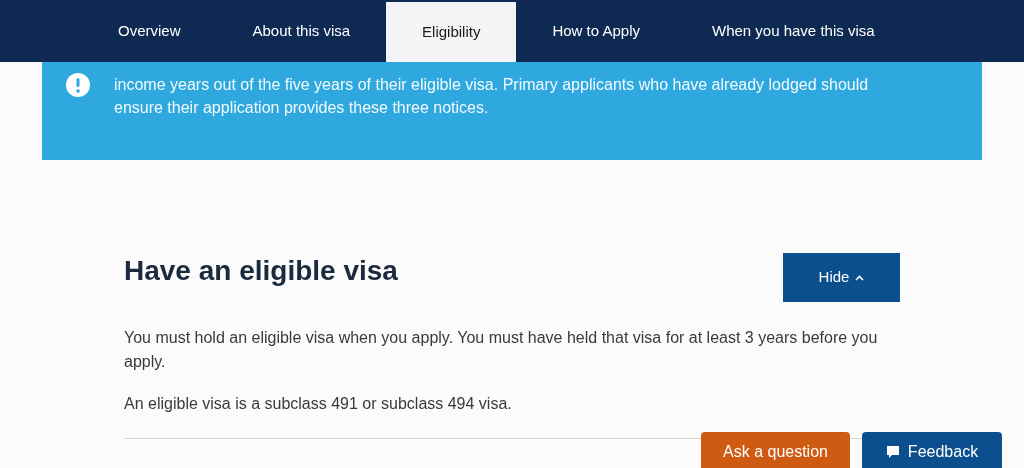  What do you see at coordinates (302, 108) in the screenshot?
I see `notice-text: ensure their application provides these three notices.` at bounding box center [302, 108].